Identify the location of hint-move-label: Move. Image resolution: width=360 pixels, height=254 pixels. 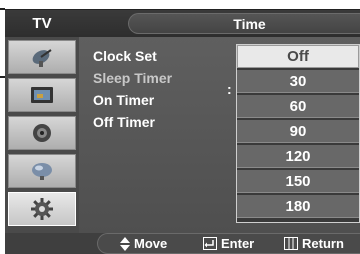
(151, 243).